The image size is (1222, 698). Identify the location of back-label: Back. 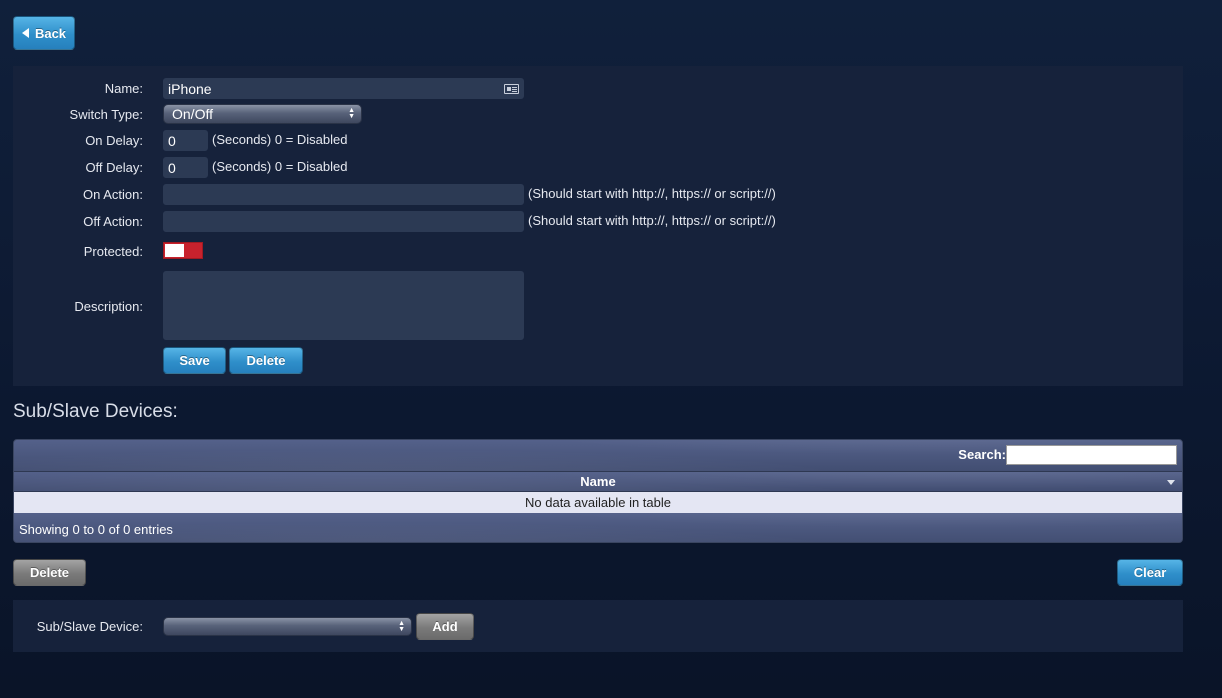
(50, 33).